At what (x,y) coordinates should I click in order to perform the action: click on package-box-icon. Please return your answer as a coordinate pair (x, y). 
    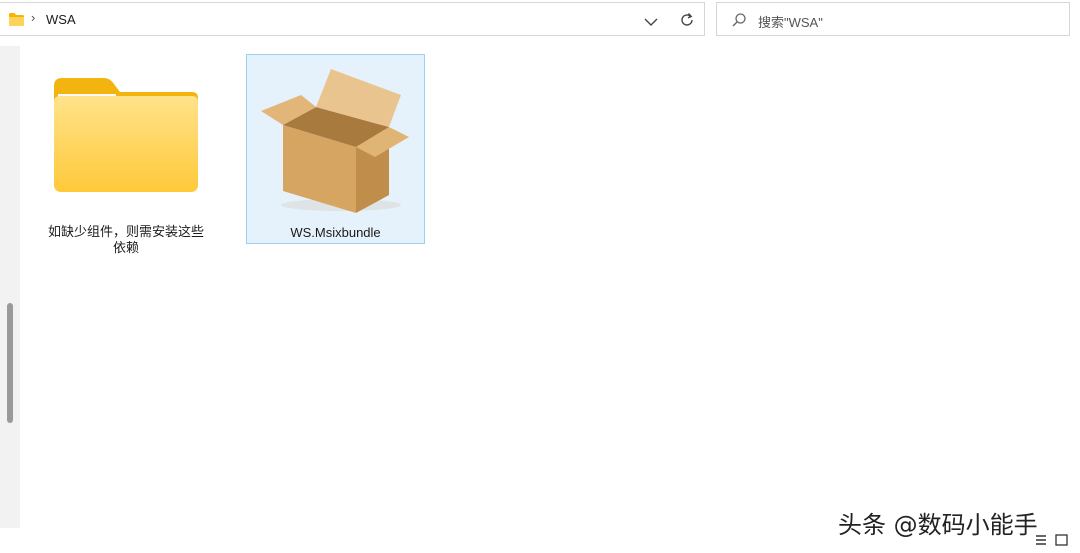
    Looking at the image, I should click on (336, 142).